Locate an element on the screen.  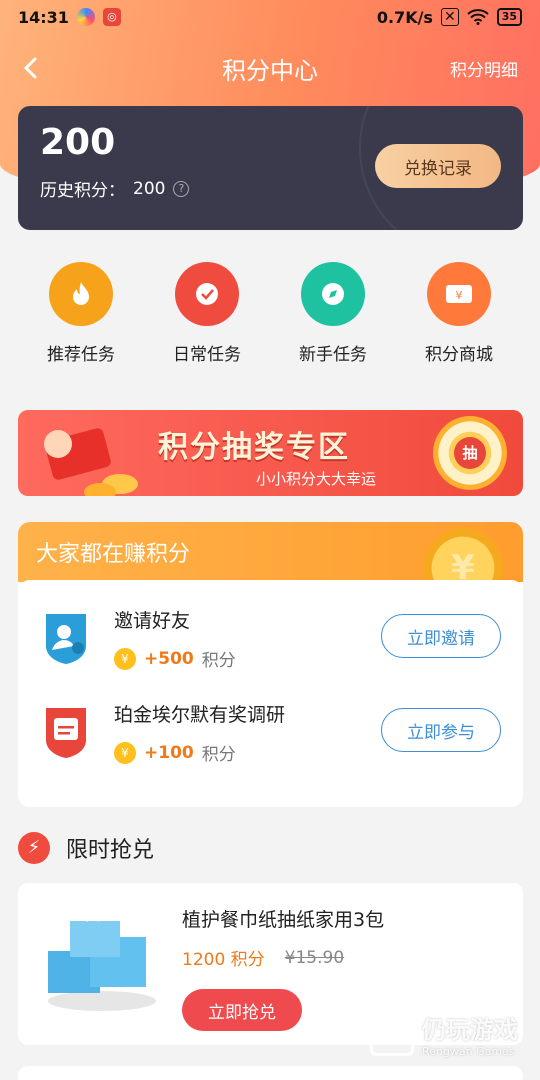
invite-button: 立即邀请 is located at coordinates (441, 636).